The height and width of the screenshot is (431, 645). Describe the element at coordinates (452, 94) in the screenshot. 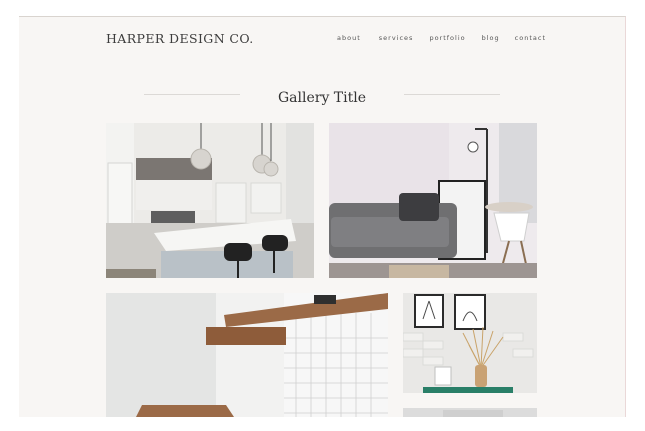

I see `title-divider-right` at that location.